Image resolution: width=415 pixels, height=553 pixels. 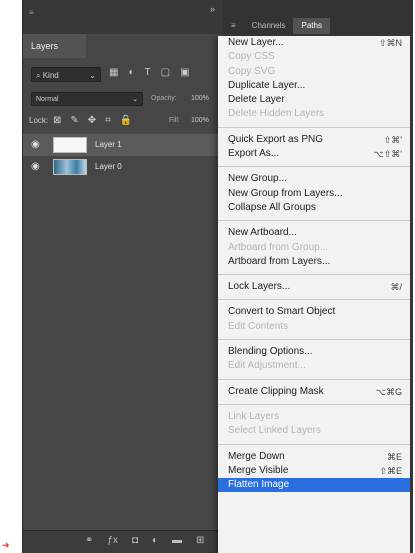 What do you see at coordinates (388, 391) in the screenshot?
I see `menu-item-shortcut: ⌥⌘G` at bounding box center [388, 391].